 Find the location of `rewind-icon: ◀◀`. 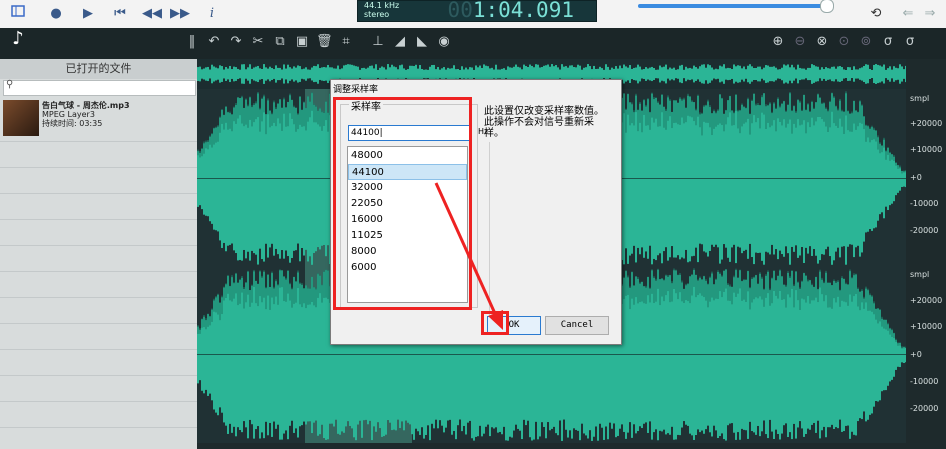

rewind-icon: ◀◀ is located at coordinates (152, 14).